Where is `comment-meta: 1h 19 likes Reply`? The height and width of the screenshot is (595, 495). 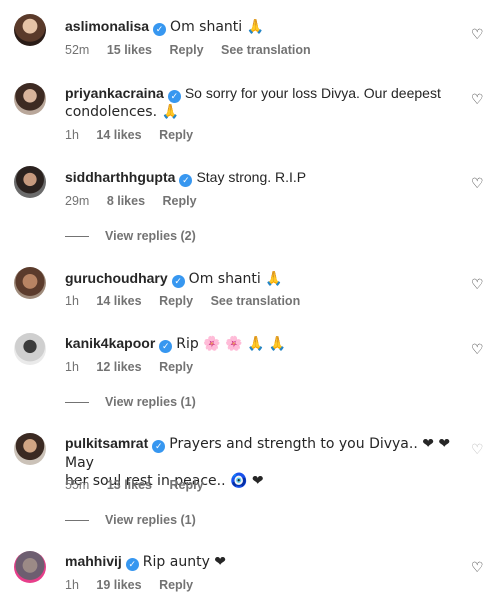
comment-meta: 1h 19 likes Reply is located at coordinates (136, 585).